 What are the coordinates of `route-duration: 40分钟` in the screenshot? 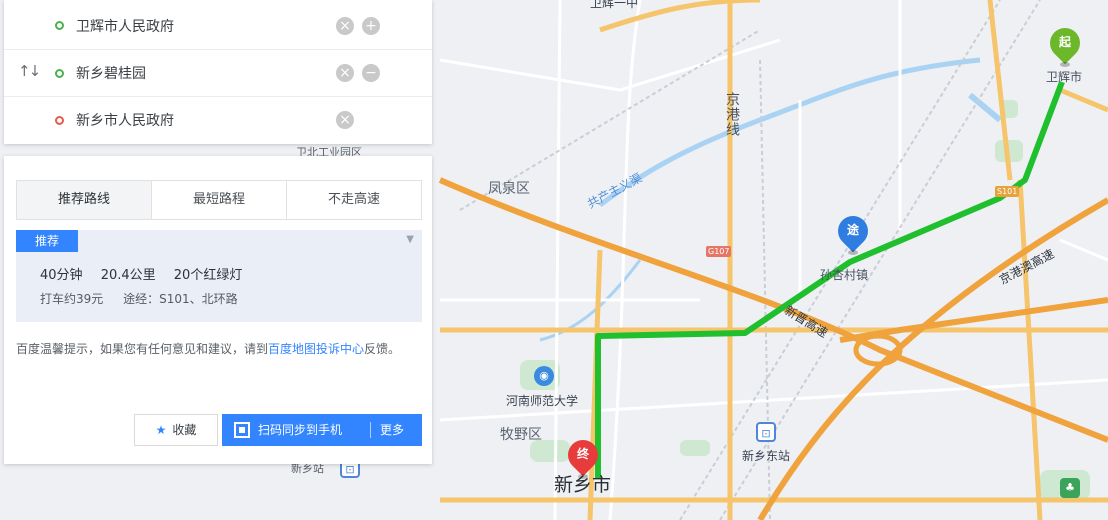 It's located at (61, 275).